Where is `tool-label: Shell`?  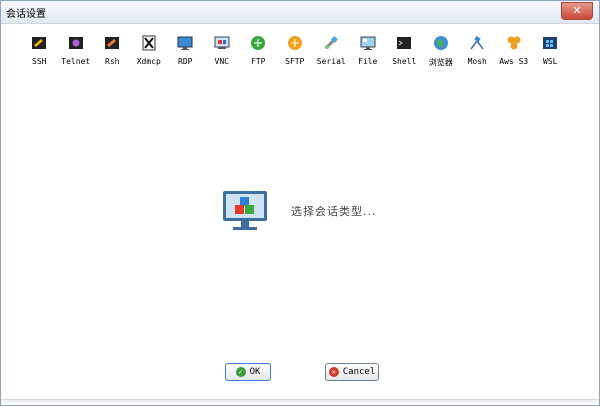 tool-label: Shell is located at coordinates (404, 61).